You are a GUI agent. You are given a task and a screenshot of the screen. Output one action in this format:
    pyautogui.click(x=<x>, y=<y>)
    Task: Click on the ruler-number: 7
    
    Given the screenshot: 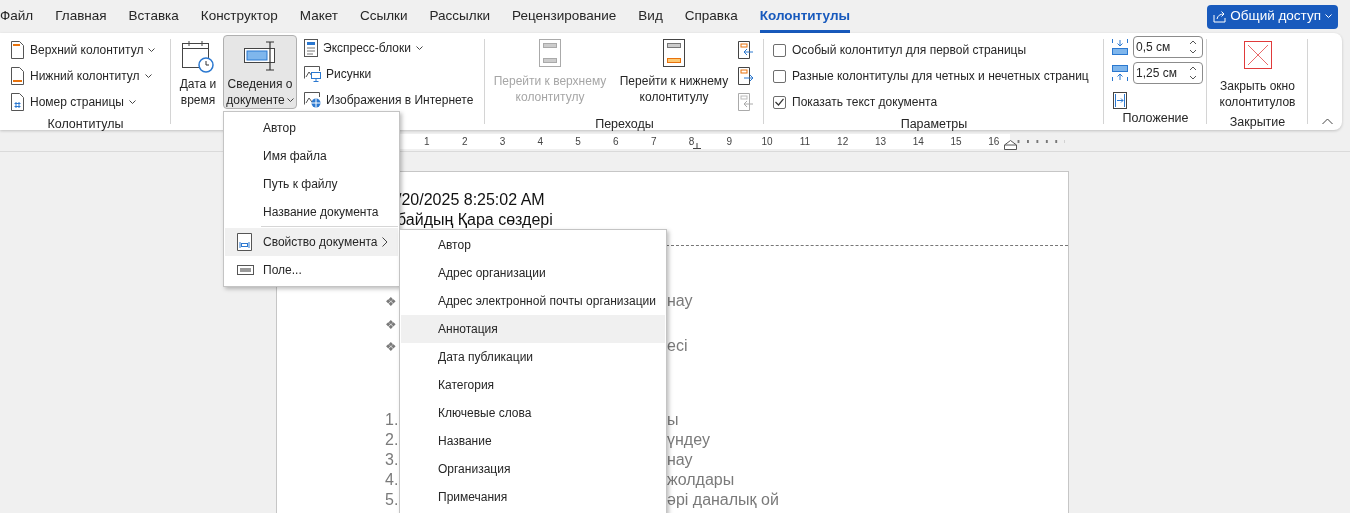 What is the action you would take?
    pyautogui.click(x=653, y=141)
    